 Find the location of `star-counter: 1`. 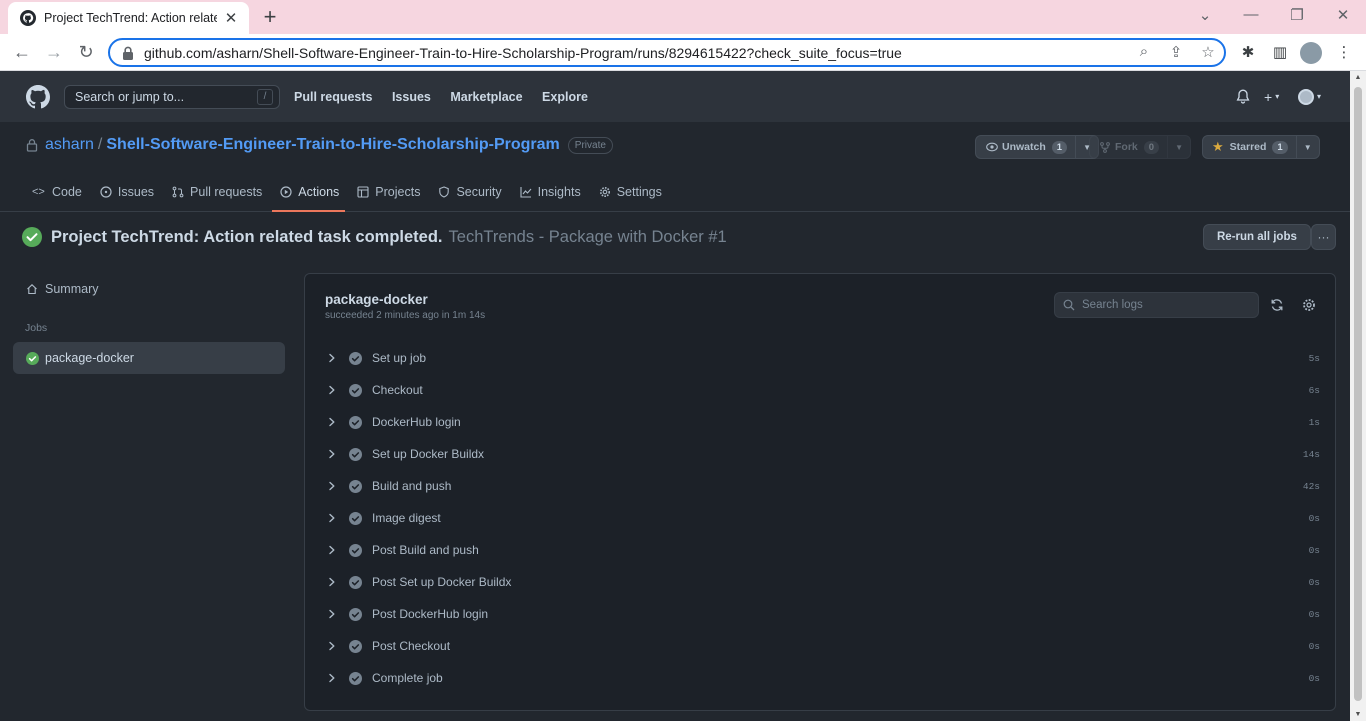

star-counter: 1 is located at coordinates (1280, 147).